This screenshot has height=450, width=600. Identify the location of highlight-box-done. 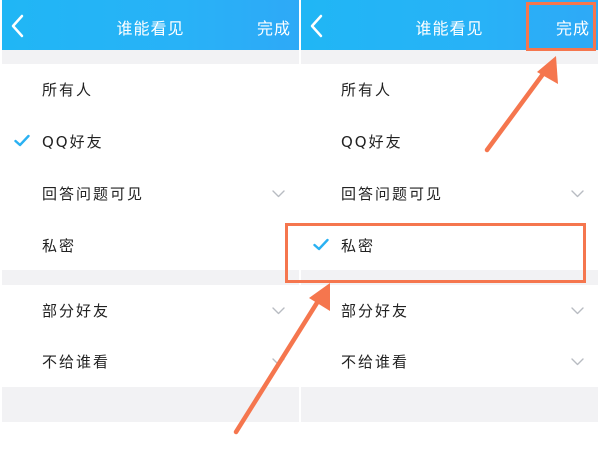
(561, 26).